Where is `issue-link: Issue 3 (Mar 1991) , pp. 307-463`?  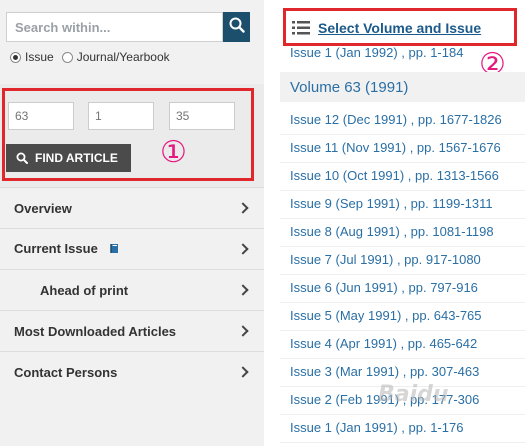
issue-link: Issue 3 (Mar 1991) , pp. 307-463 is located at coordinates (384, 371).